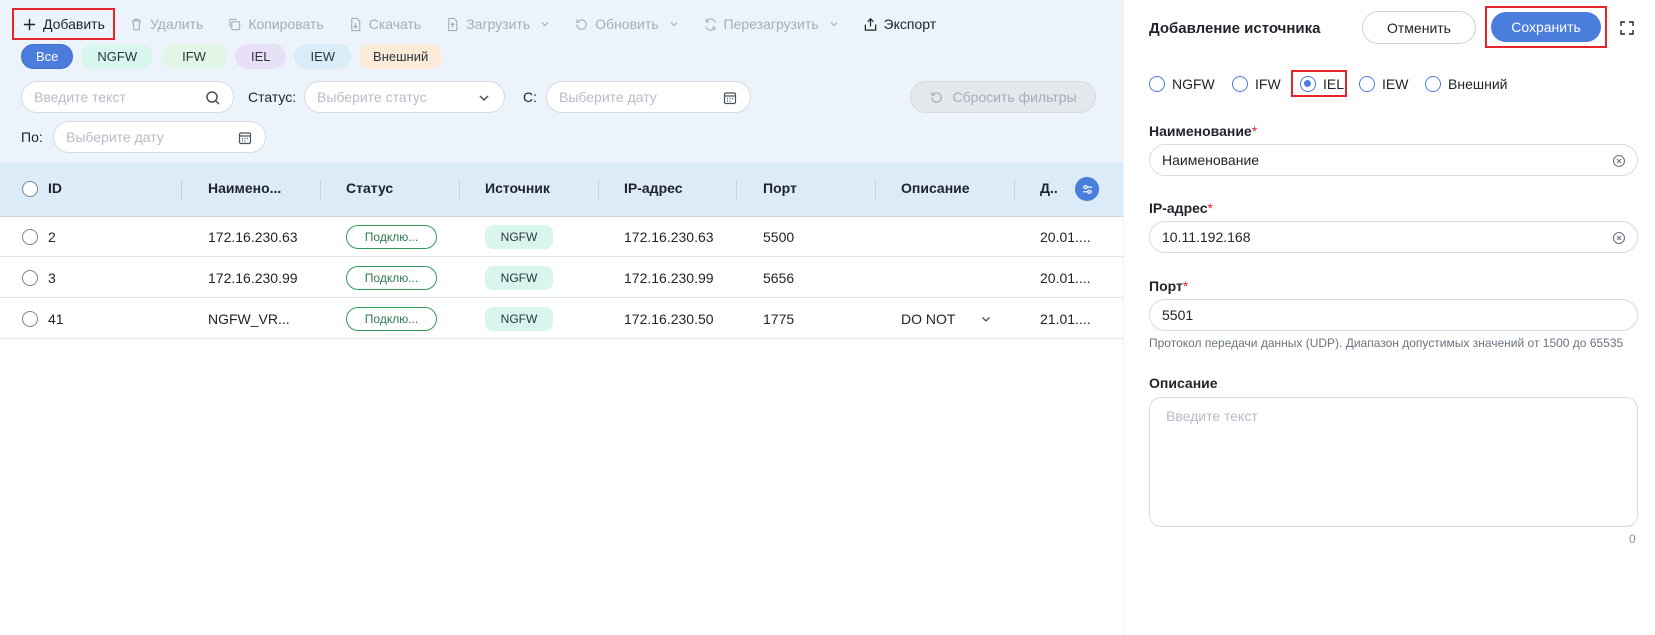 Image resolution: width=1655 pixels, height=635 pixels. Describe the element at coordinates (369, 188) in the screenshot. I see `col-status: Статус` at that location.